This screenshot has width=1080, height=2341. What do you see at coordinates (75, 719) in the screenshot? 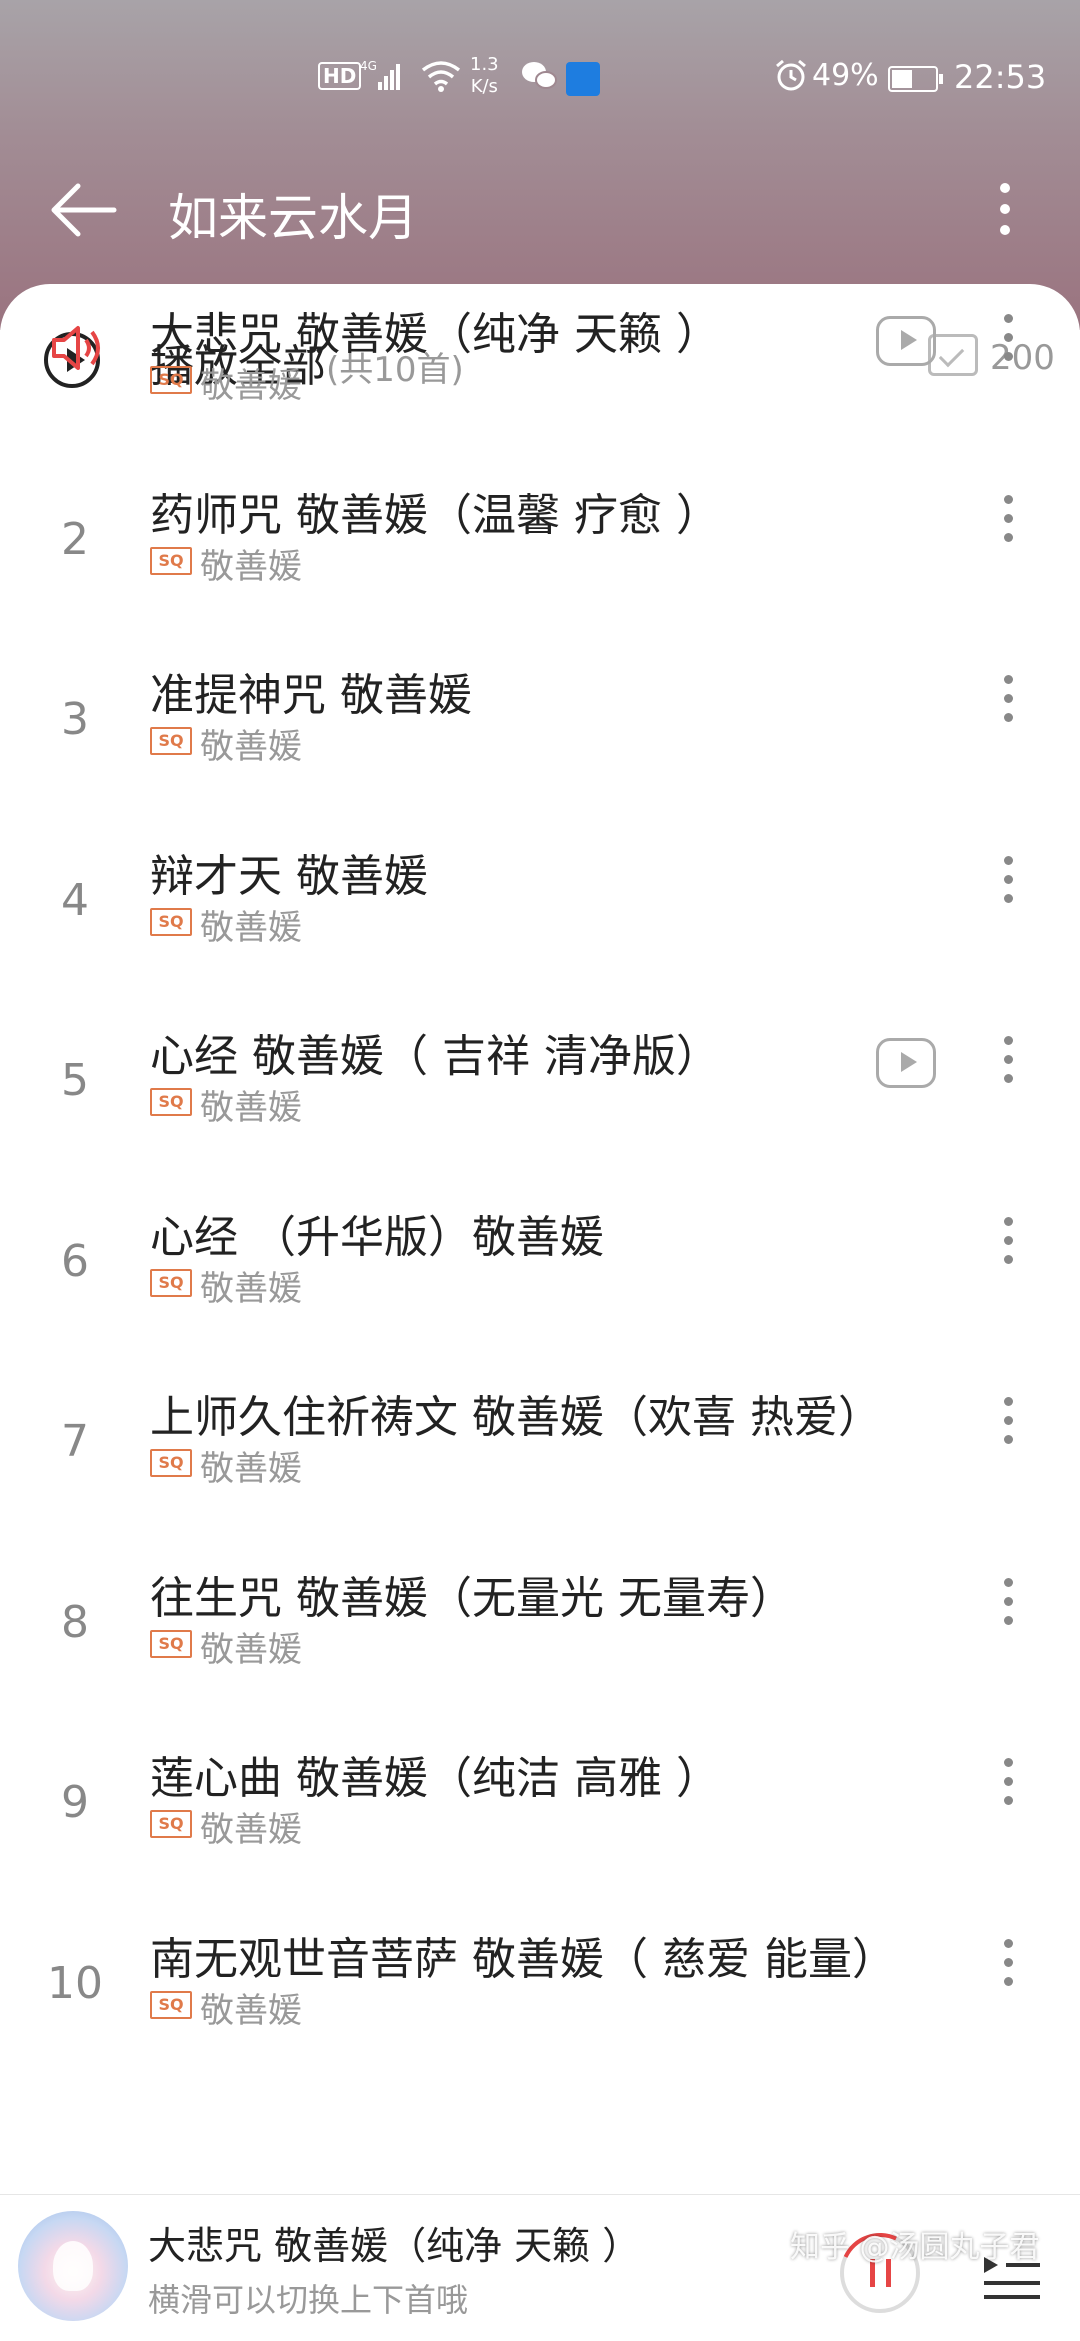
I see `song-index: 3` at bounding box center [75, 719].